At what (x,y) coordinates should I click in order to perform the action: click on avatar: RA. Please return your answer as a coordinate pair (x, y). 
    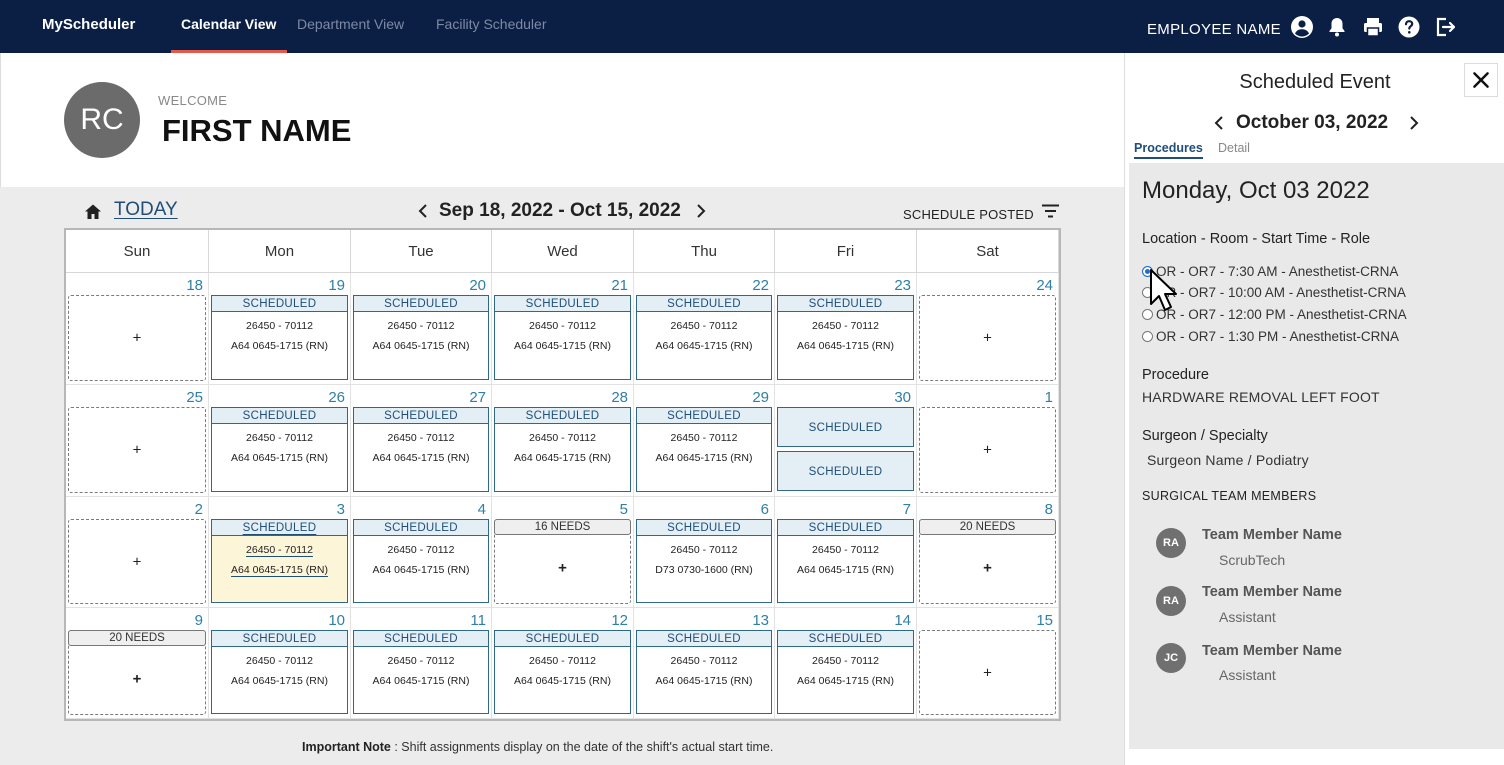
    Looking at the image, I should click on (1171, 601).